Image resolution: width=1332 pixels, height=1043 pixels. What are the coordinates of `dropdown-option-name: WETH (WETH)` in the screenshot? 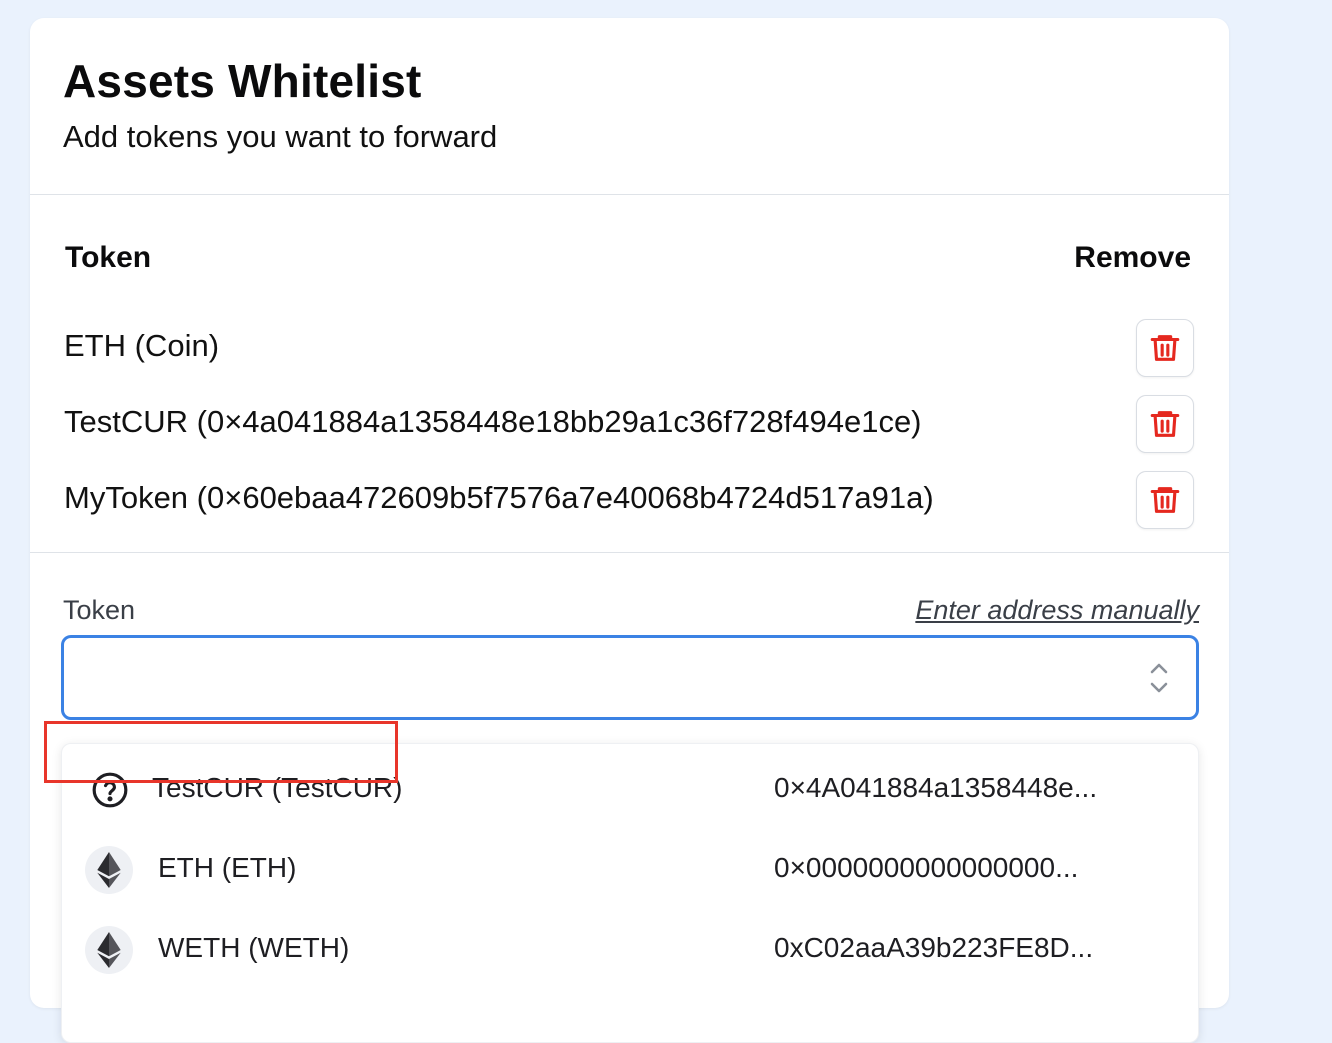 It's located at (254, 947).